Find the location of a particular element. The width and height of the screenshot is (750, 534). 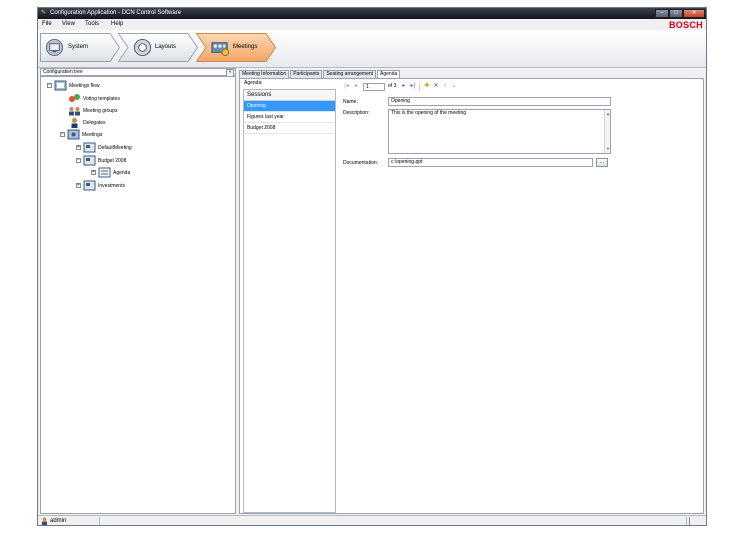

meeting-groups-icon is located at coordinates (74, 111).